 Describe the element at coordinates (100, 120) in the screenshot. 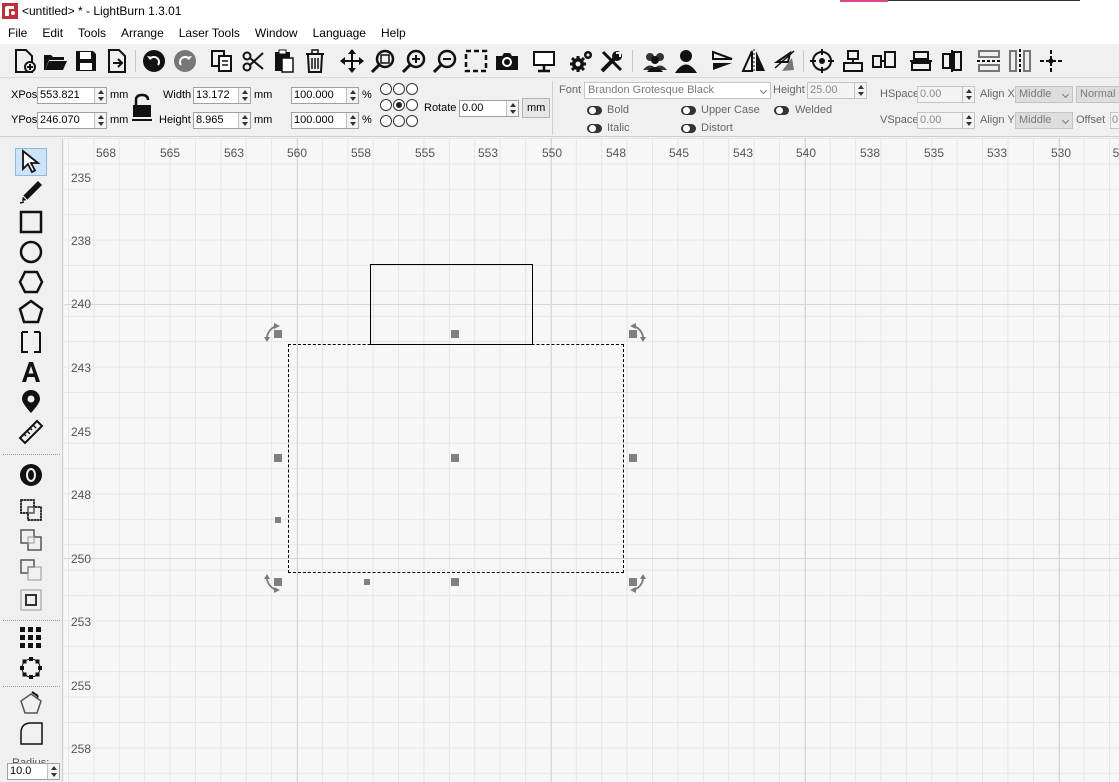

I see `ypos-spin-arrows` at that location.